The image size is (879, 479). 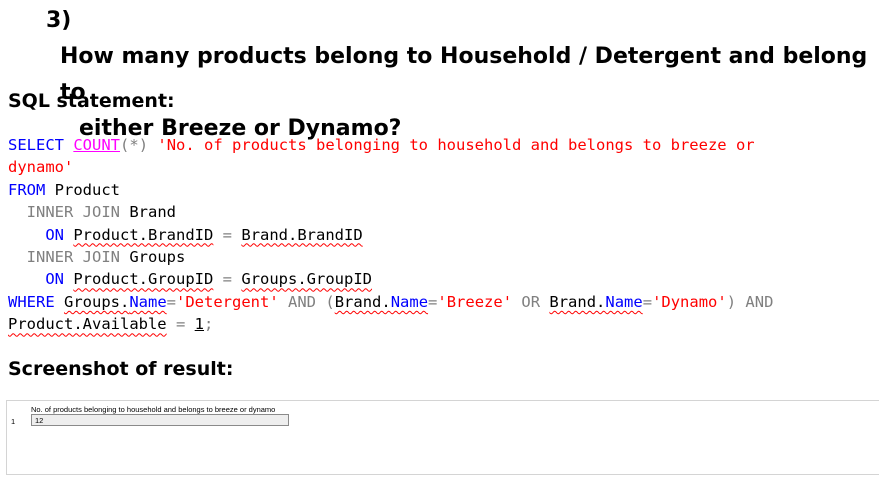 I want to click on sql-product-available: Product.Available, so click(x=87, y=324).